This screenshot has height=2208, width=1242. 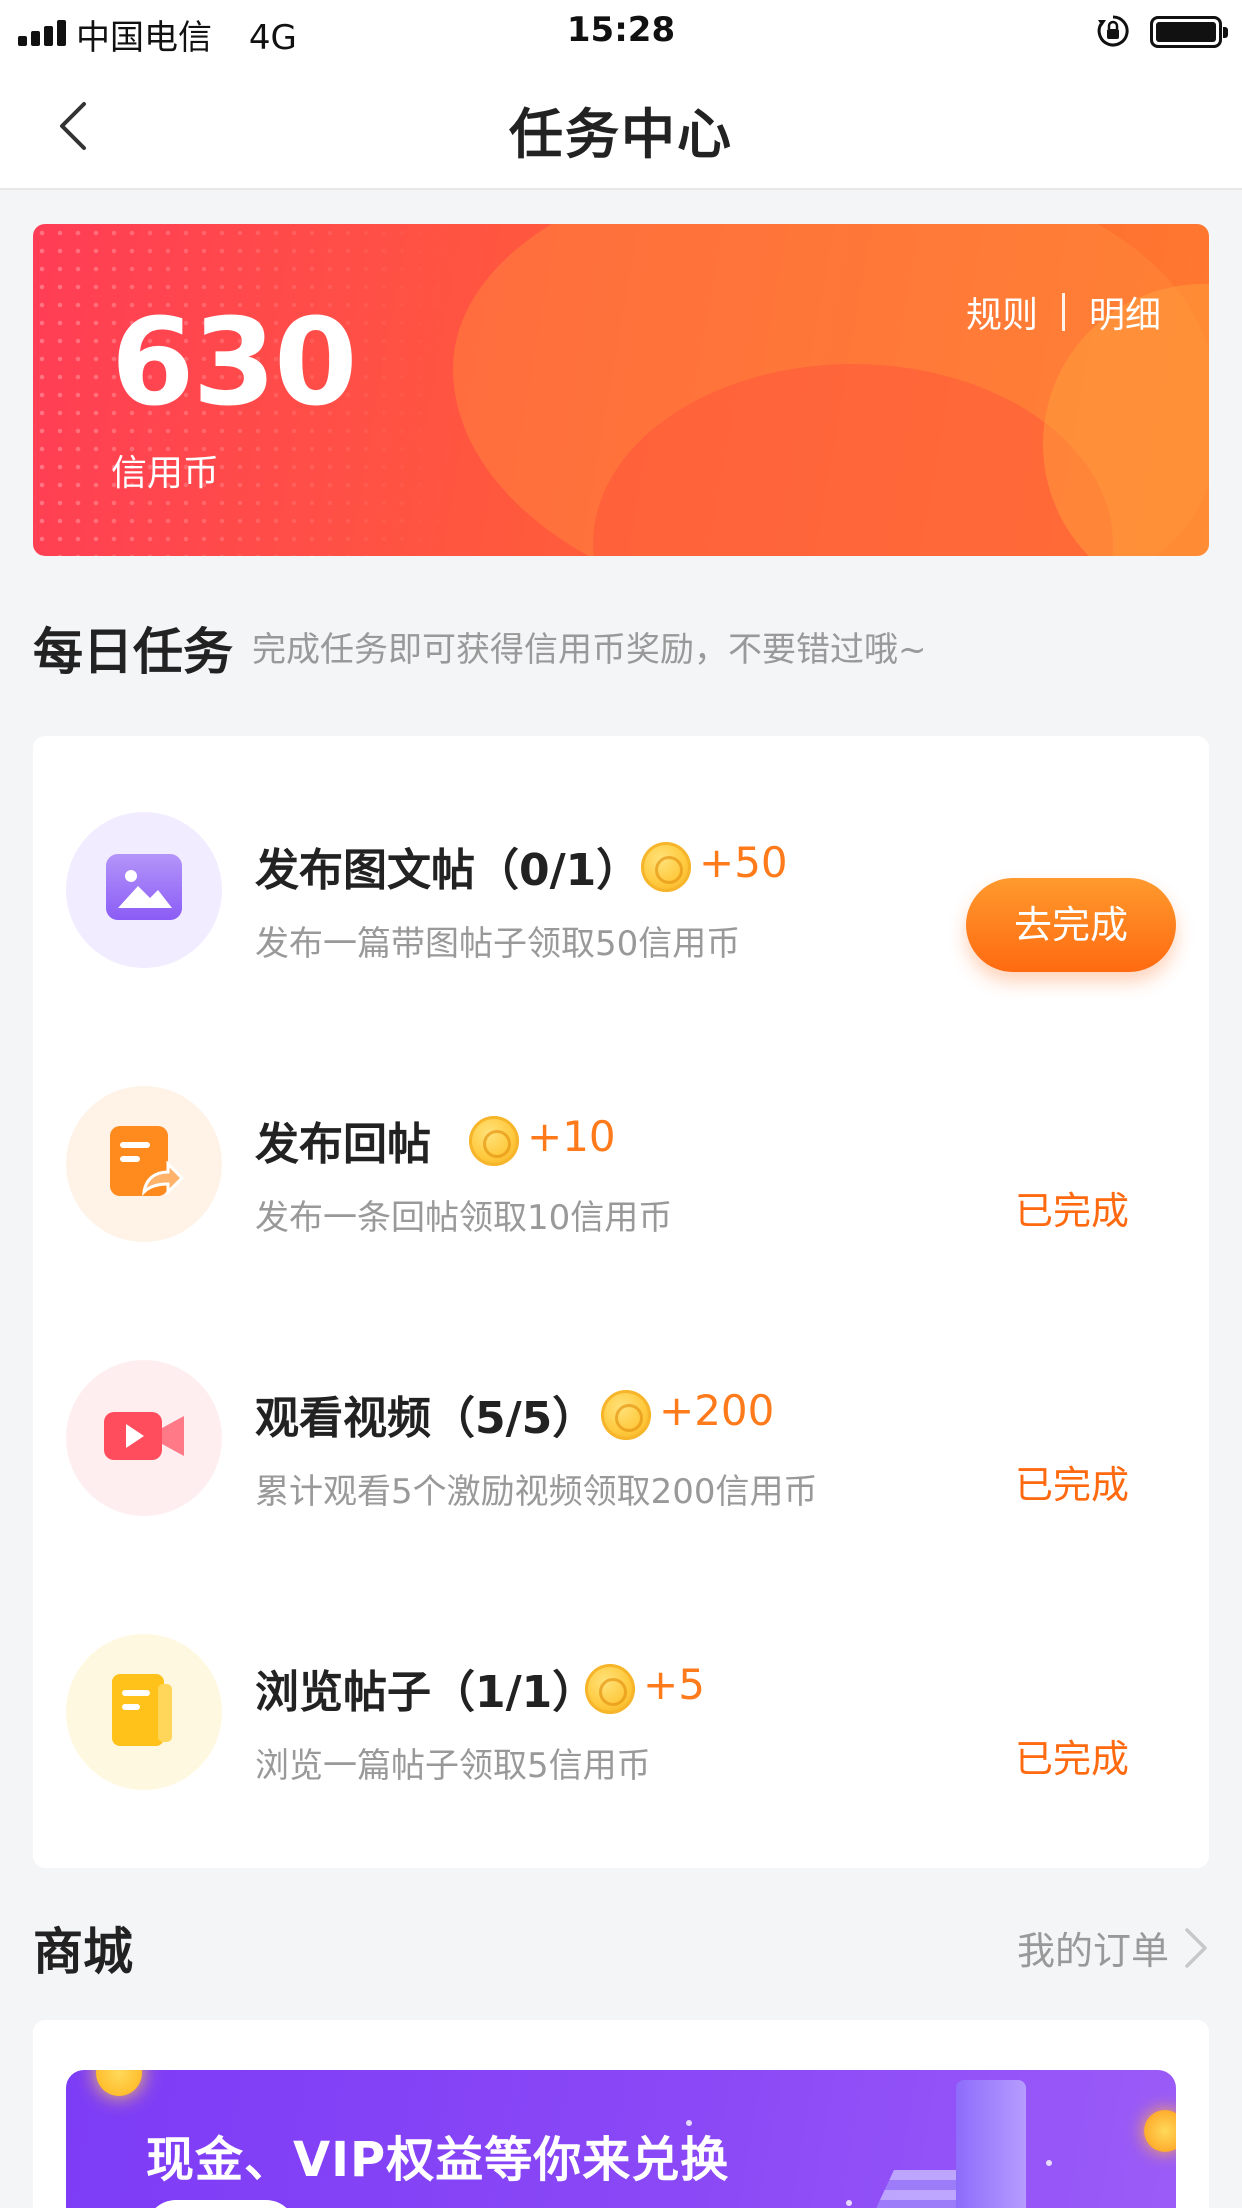 I want to click on details-link: 明细, so click(x=1125, y=312).